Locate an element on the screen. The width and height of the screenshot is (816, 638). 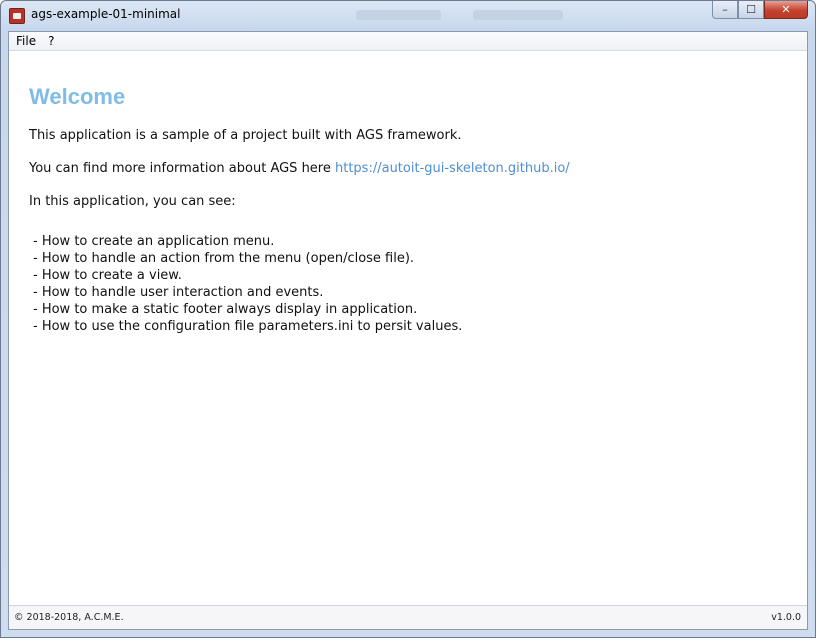
minimize-icon: – is located at coordinates (725, 9).